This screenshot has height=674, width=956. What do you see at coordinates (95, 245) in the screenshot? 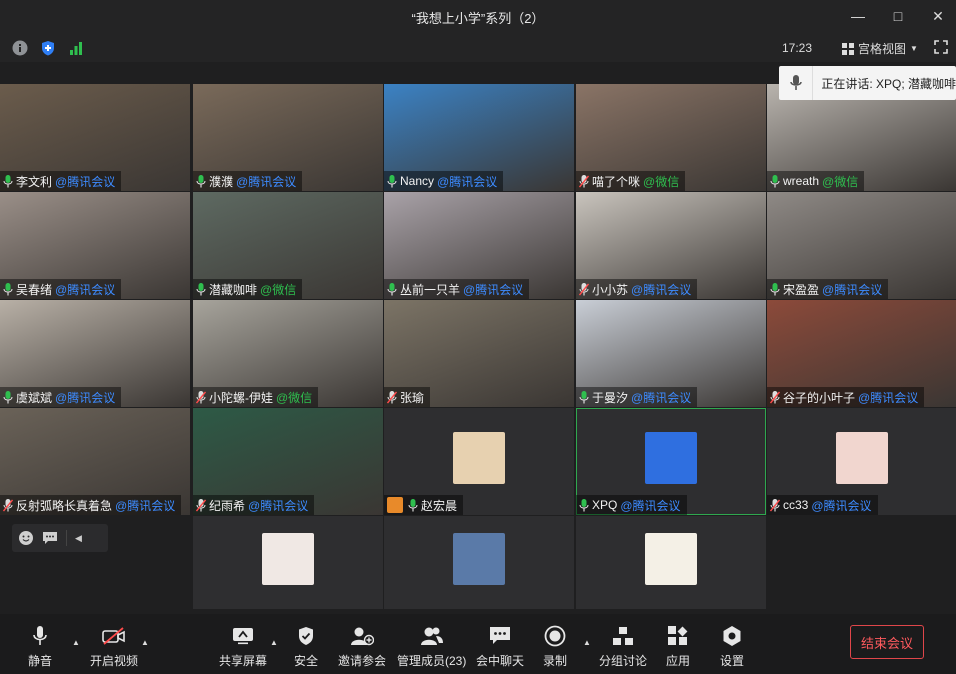
I see `participant-tile: 吴春绪 @腾讯会议` at bounding box center [95, 245].